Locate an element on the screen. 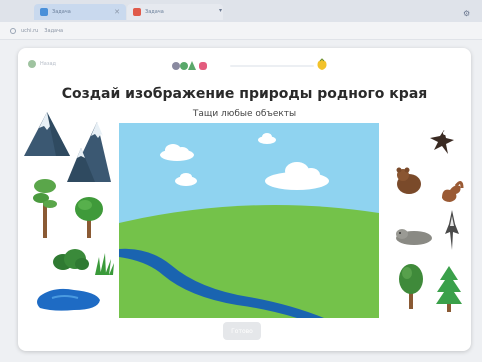 The height and width of the screenshot is (362, 482). pine-tree-icon is located at coordinates (45, 207).